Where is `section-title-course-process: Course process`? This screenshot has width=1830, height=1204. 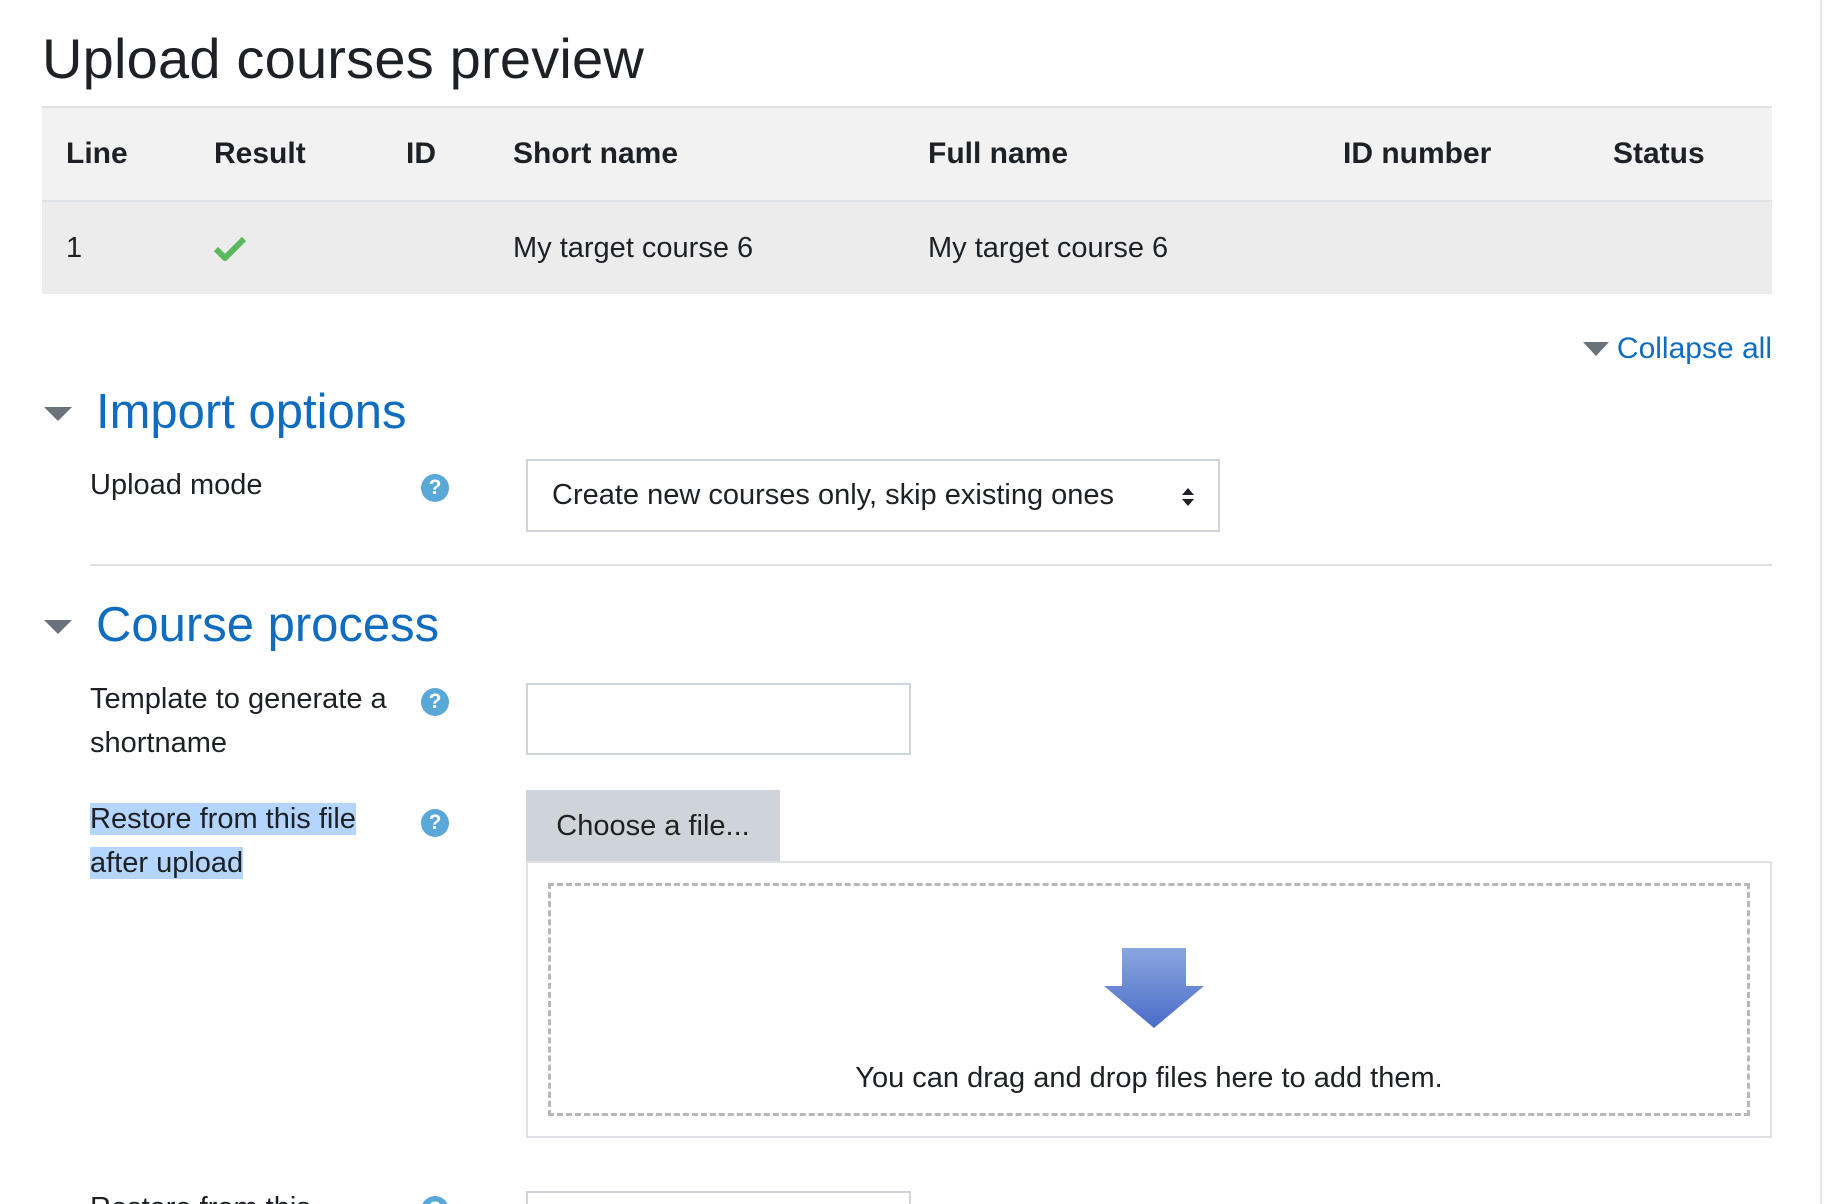
section-title-course-process: Course process is located at coordinates (268, 625).